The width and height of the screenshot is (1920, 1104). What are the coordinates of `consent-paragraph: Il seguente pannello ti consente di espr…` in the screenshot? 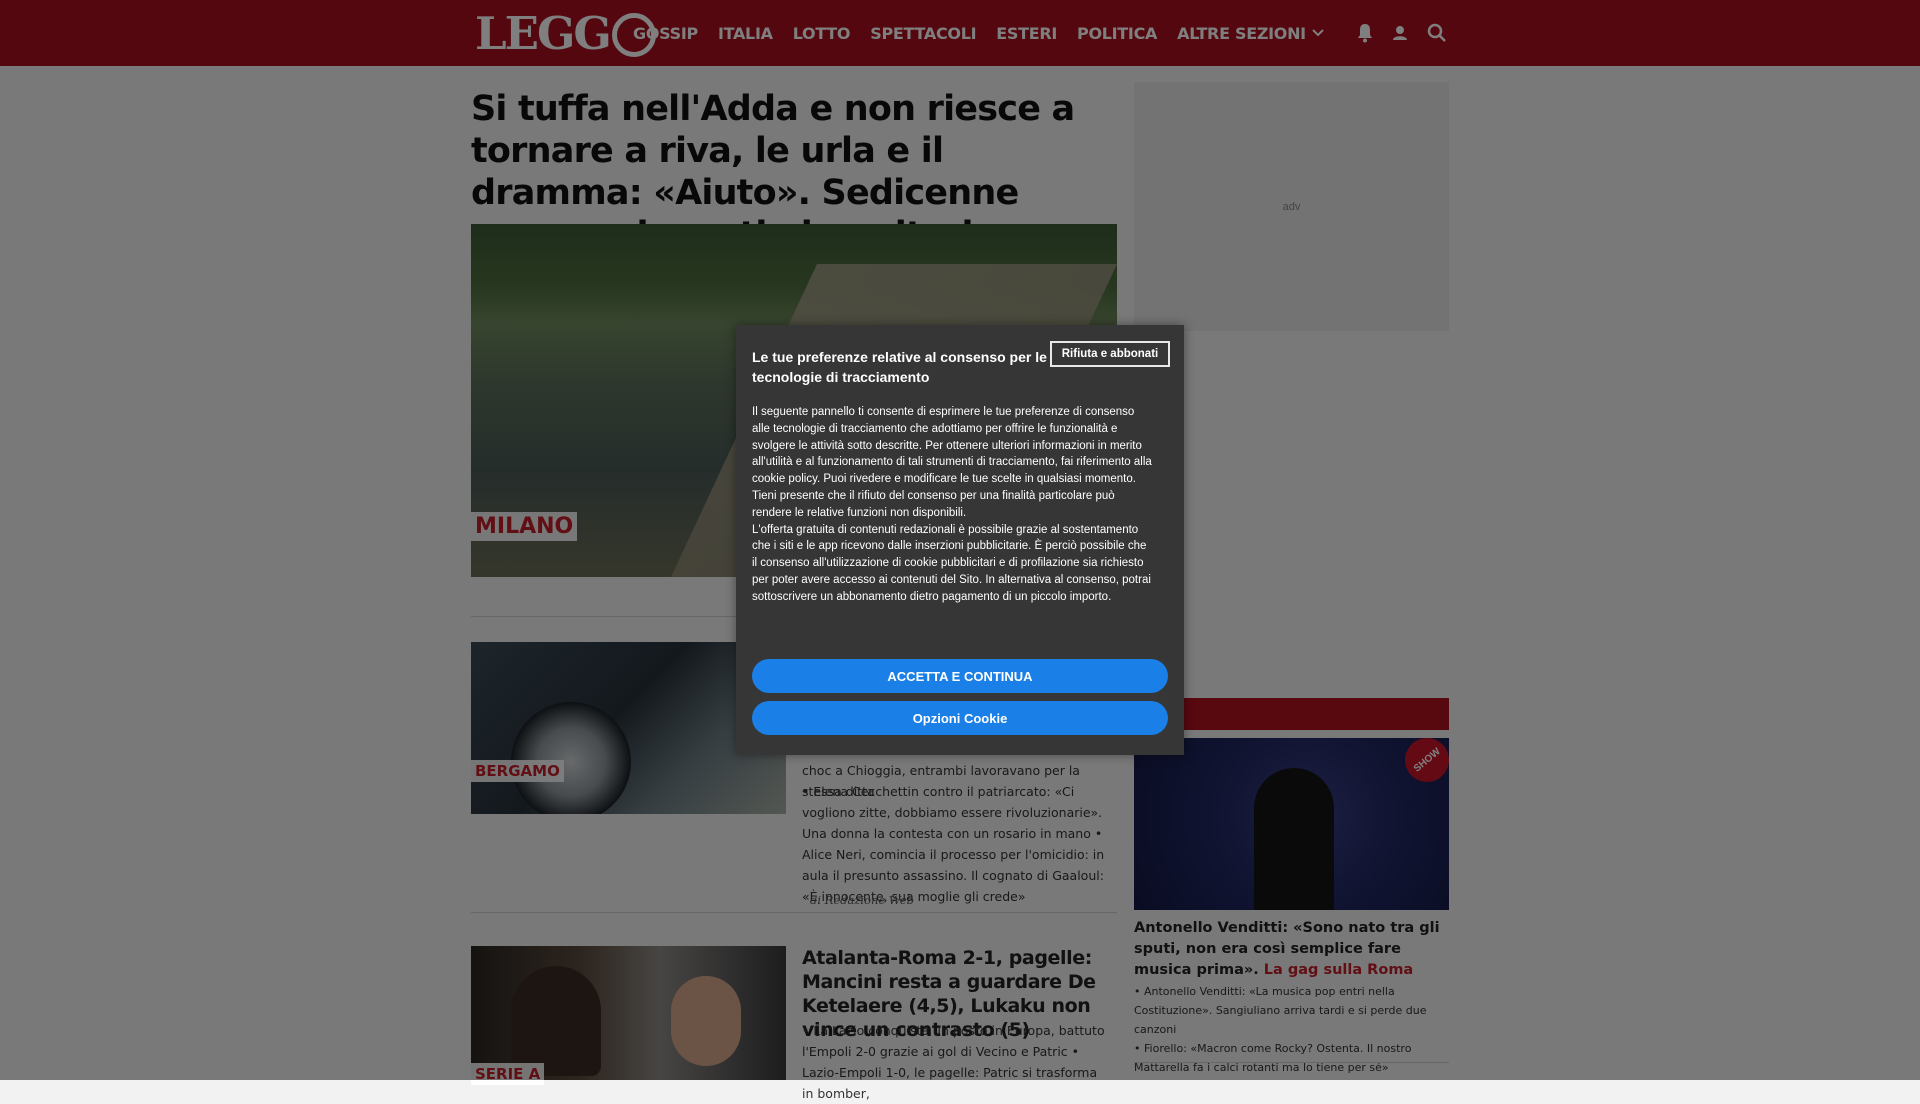 It's located at (952, 462).